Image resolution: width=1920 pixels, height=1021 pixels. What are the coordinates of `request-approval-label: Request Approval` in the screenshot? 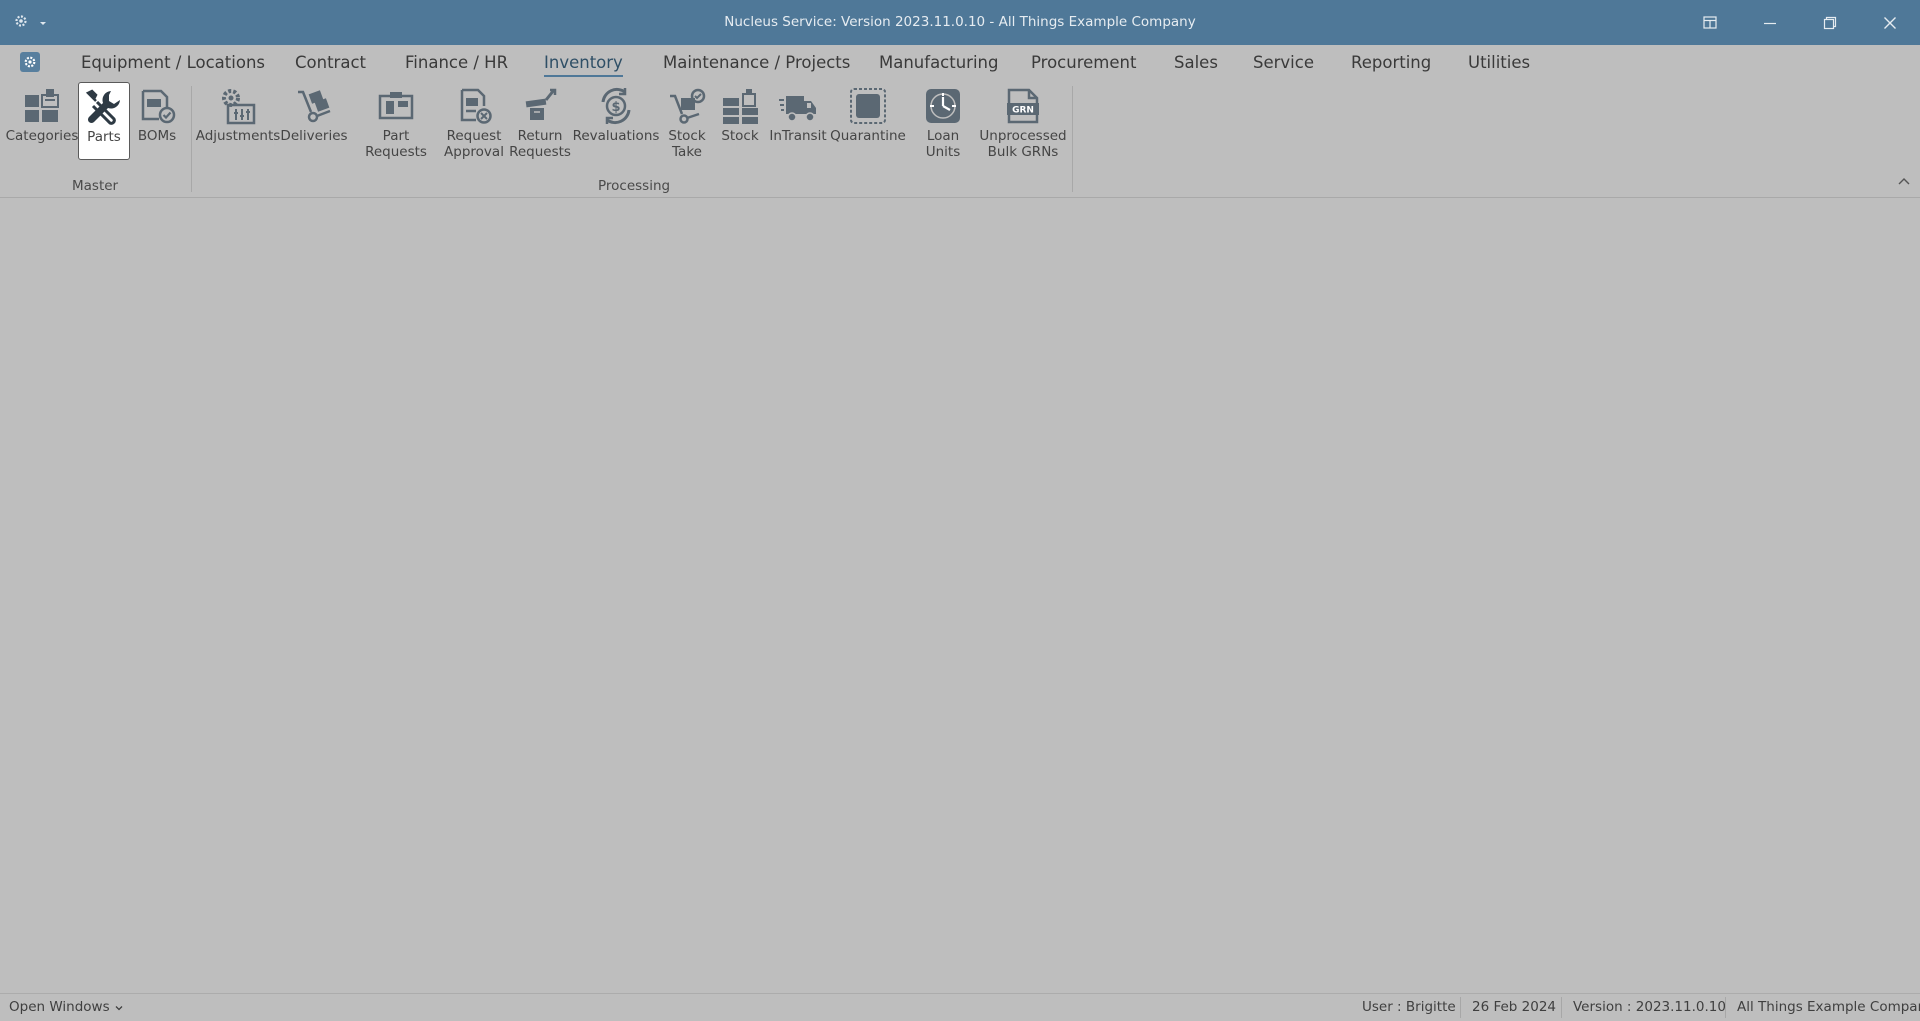 It's located at (474, 144).